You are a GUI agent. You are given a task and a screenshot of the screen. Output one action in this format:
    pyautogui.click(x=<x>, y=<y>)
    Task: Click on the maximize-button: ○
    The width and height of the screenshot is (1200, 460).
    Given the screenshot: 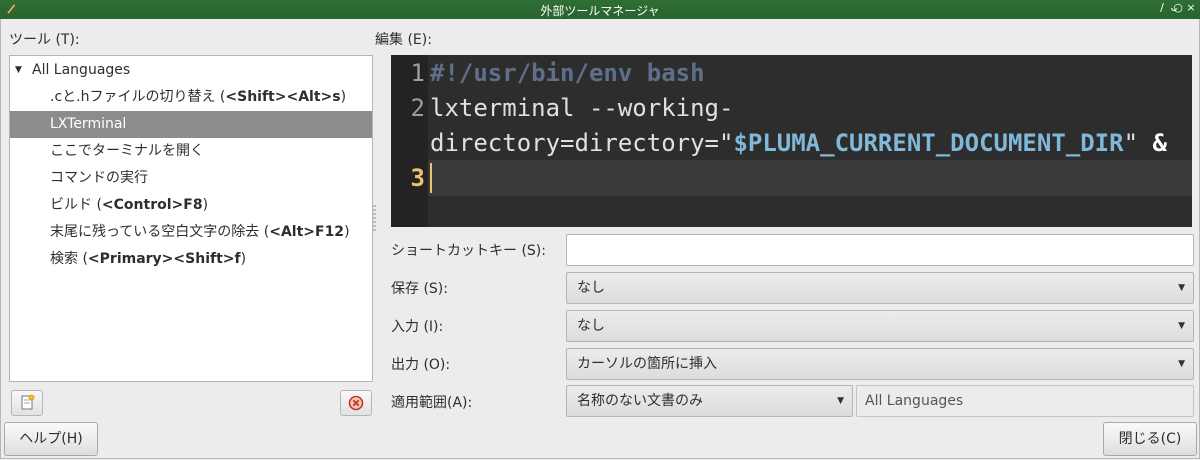 What is the action you would take?
    pyautogui.click(x=1178, y=7)
    